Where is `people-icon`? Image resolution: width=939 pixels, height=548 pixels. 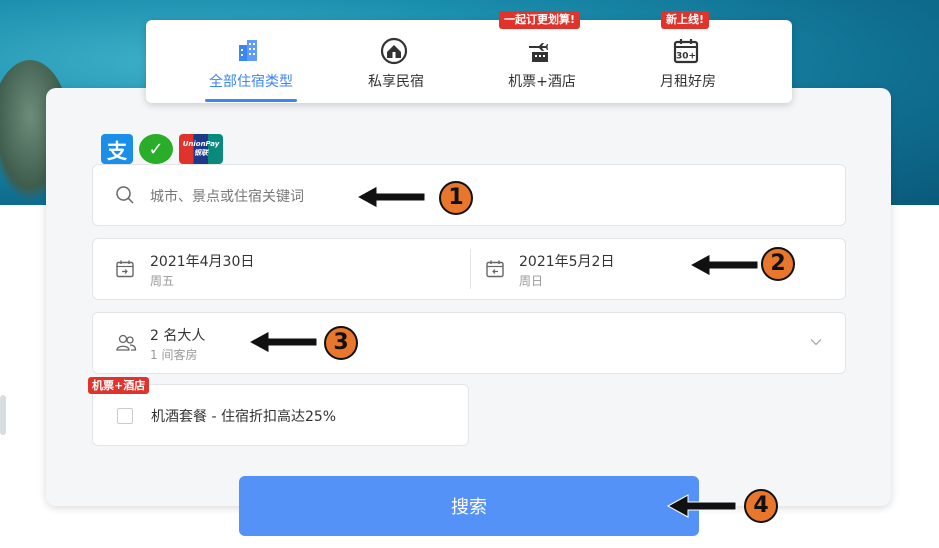
people-icon is located at coordinates (126, 342).